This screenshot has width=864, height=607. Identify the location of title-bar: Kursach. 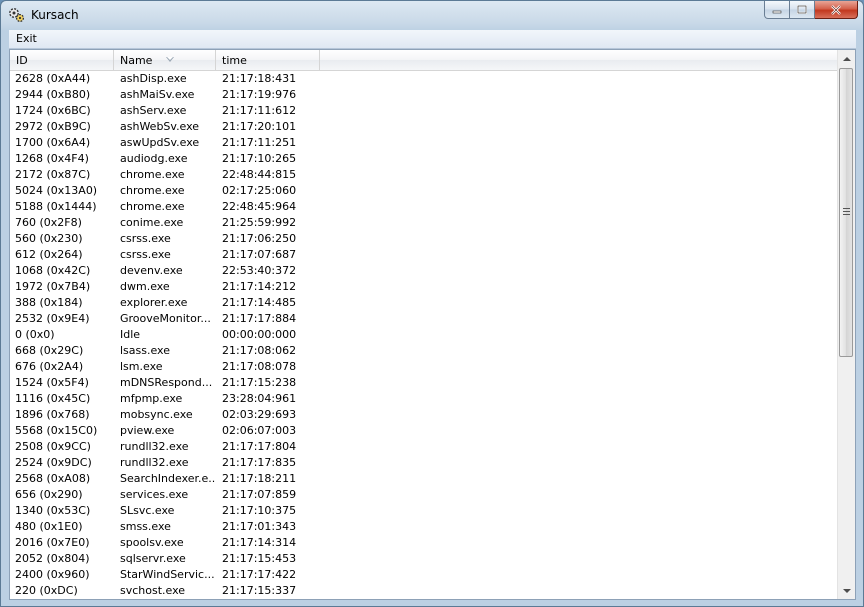
(432, 15).